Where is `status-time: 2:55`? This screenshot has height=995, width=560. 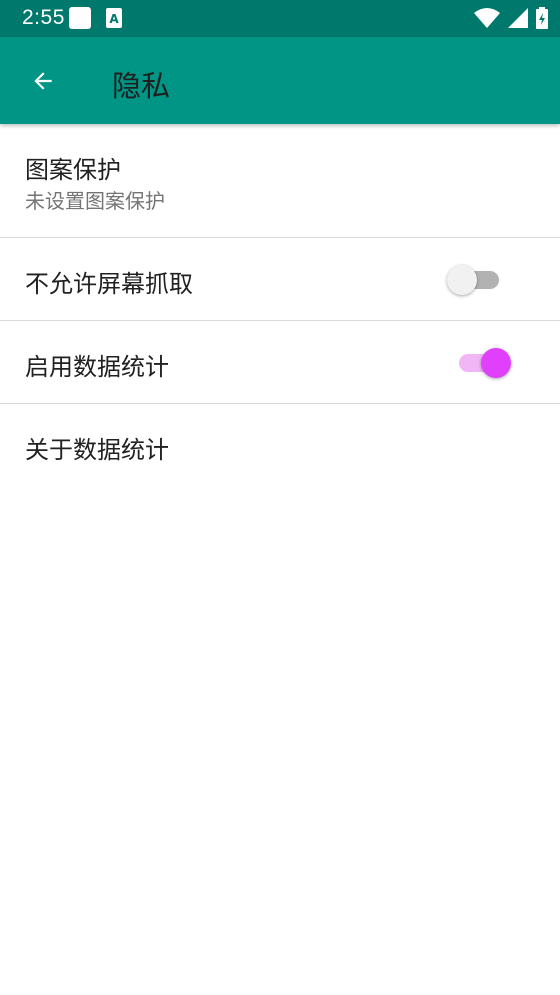
status-time: 2:55 is located at coordinates (43, 17).